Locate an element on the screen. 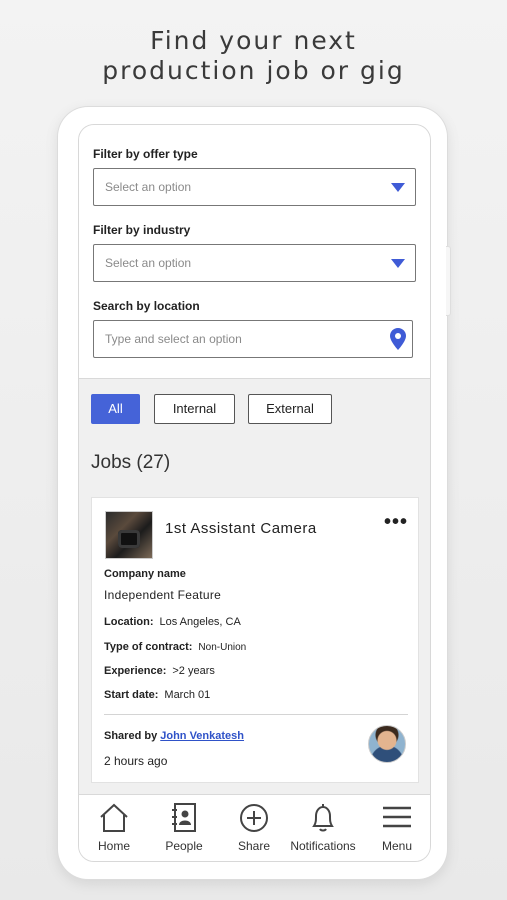  company-label: Company name is located at coordinates (145, 574).